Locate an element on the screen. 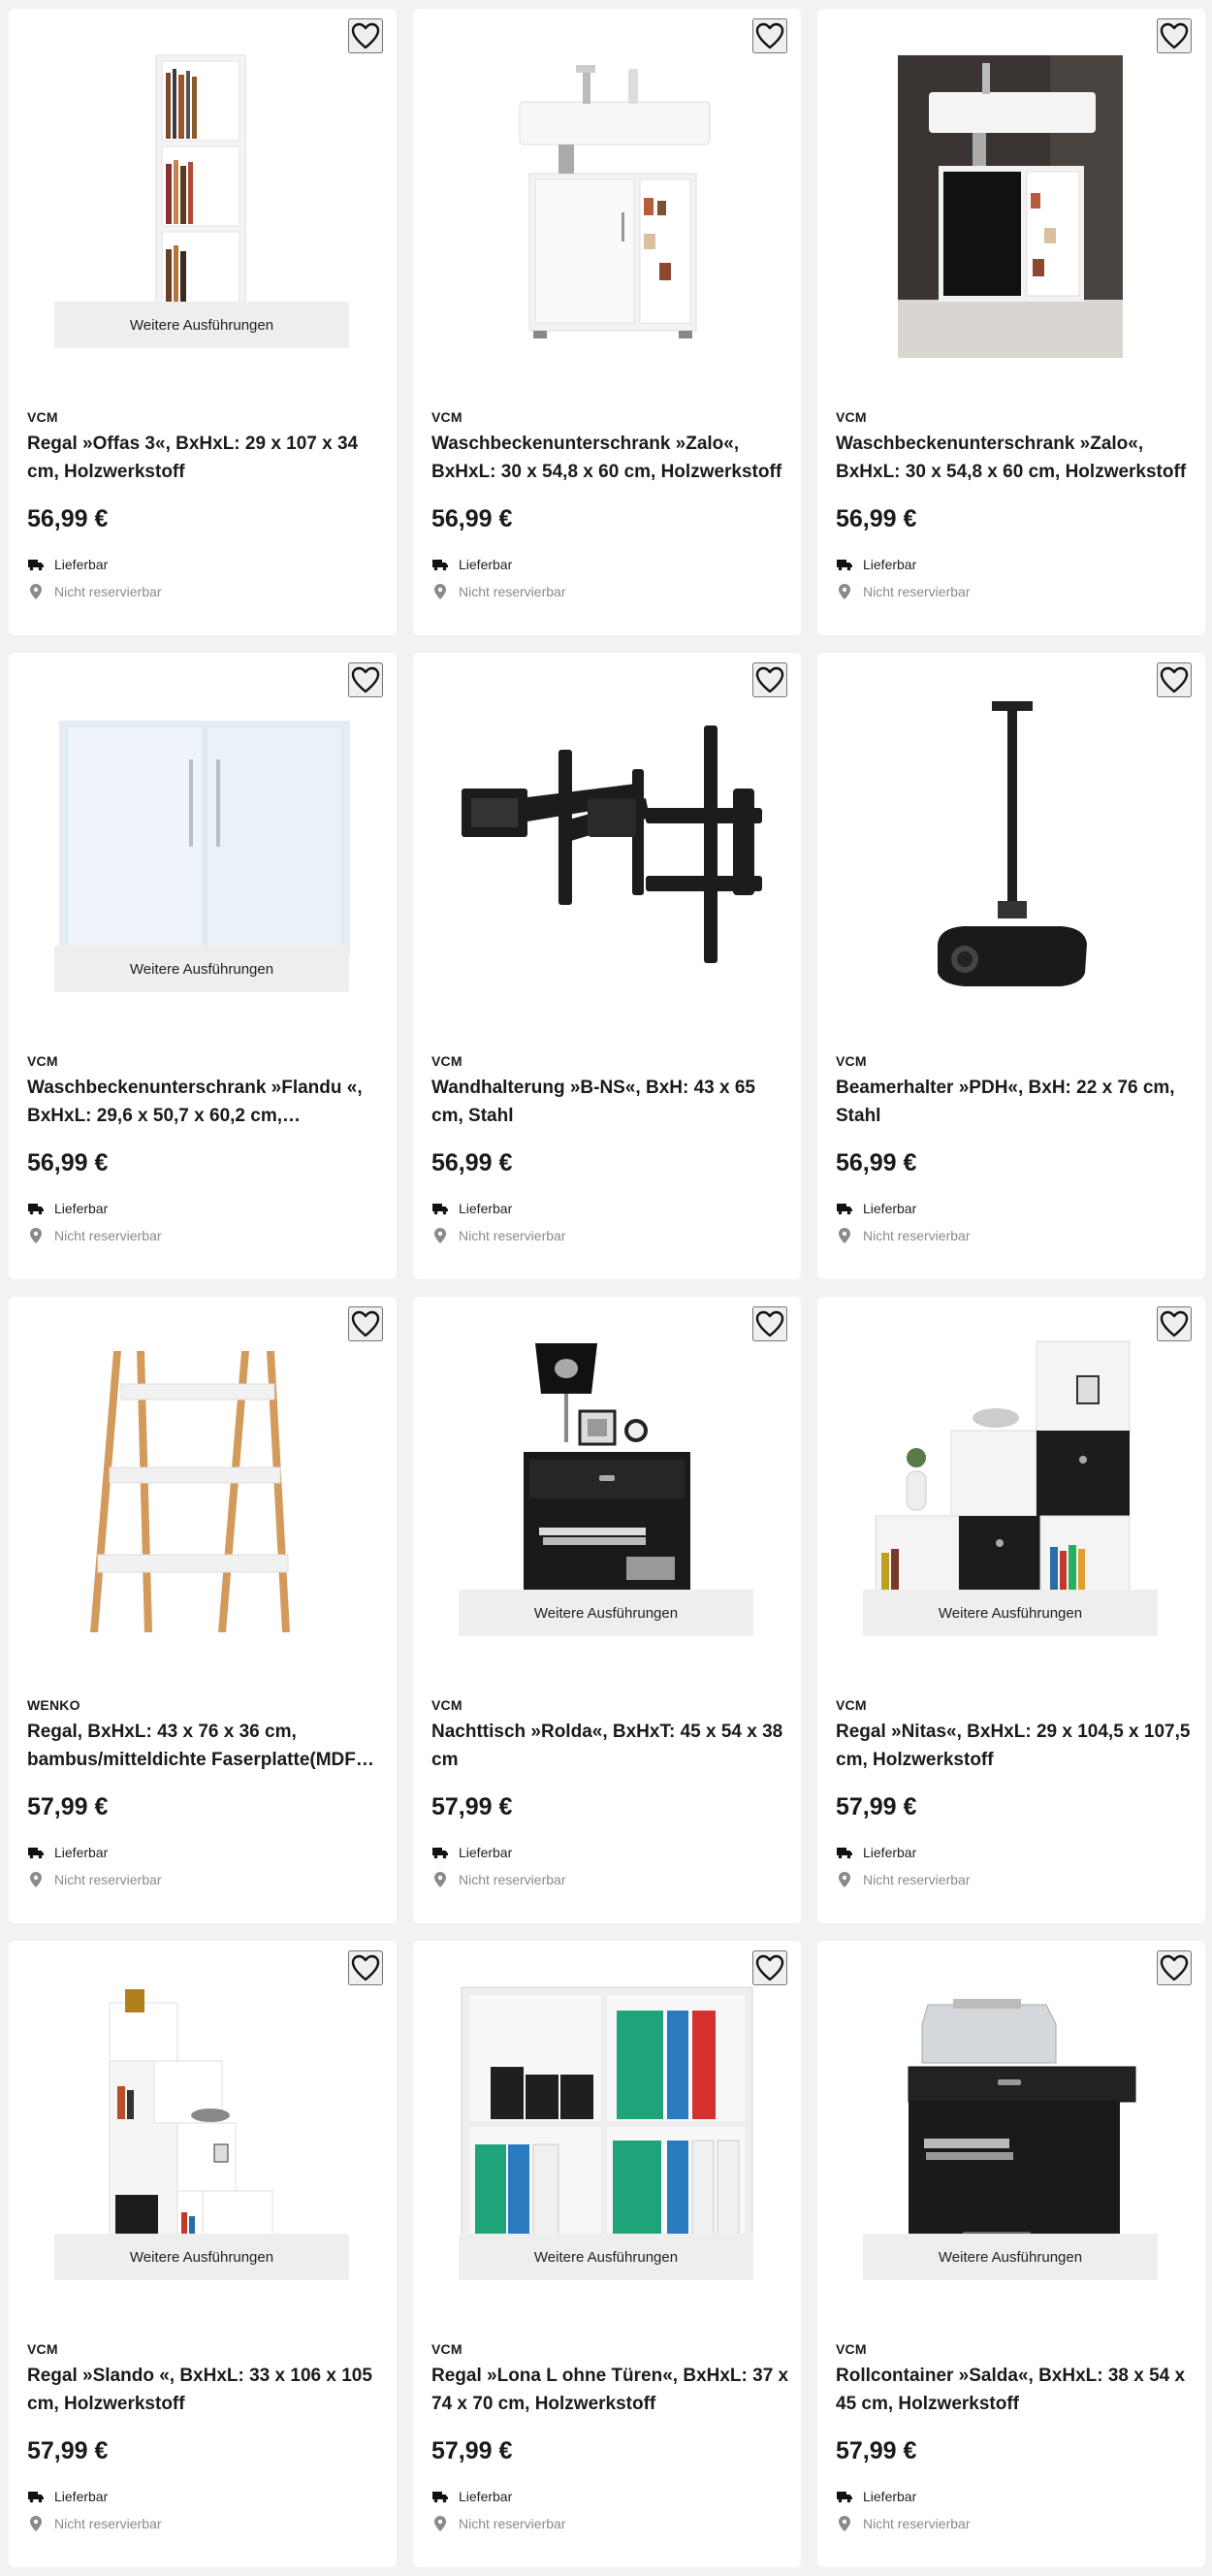 The image size is (1212, 2576). projector-mount-image is located at coordinates (1011, 847).